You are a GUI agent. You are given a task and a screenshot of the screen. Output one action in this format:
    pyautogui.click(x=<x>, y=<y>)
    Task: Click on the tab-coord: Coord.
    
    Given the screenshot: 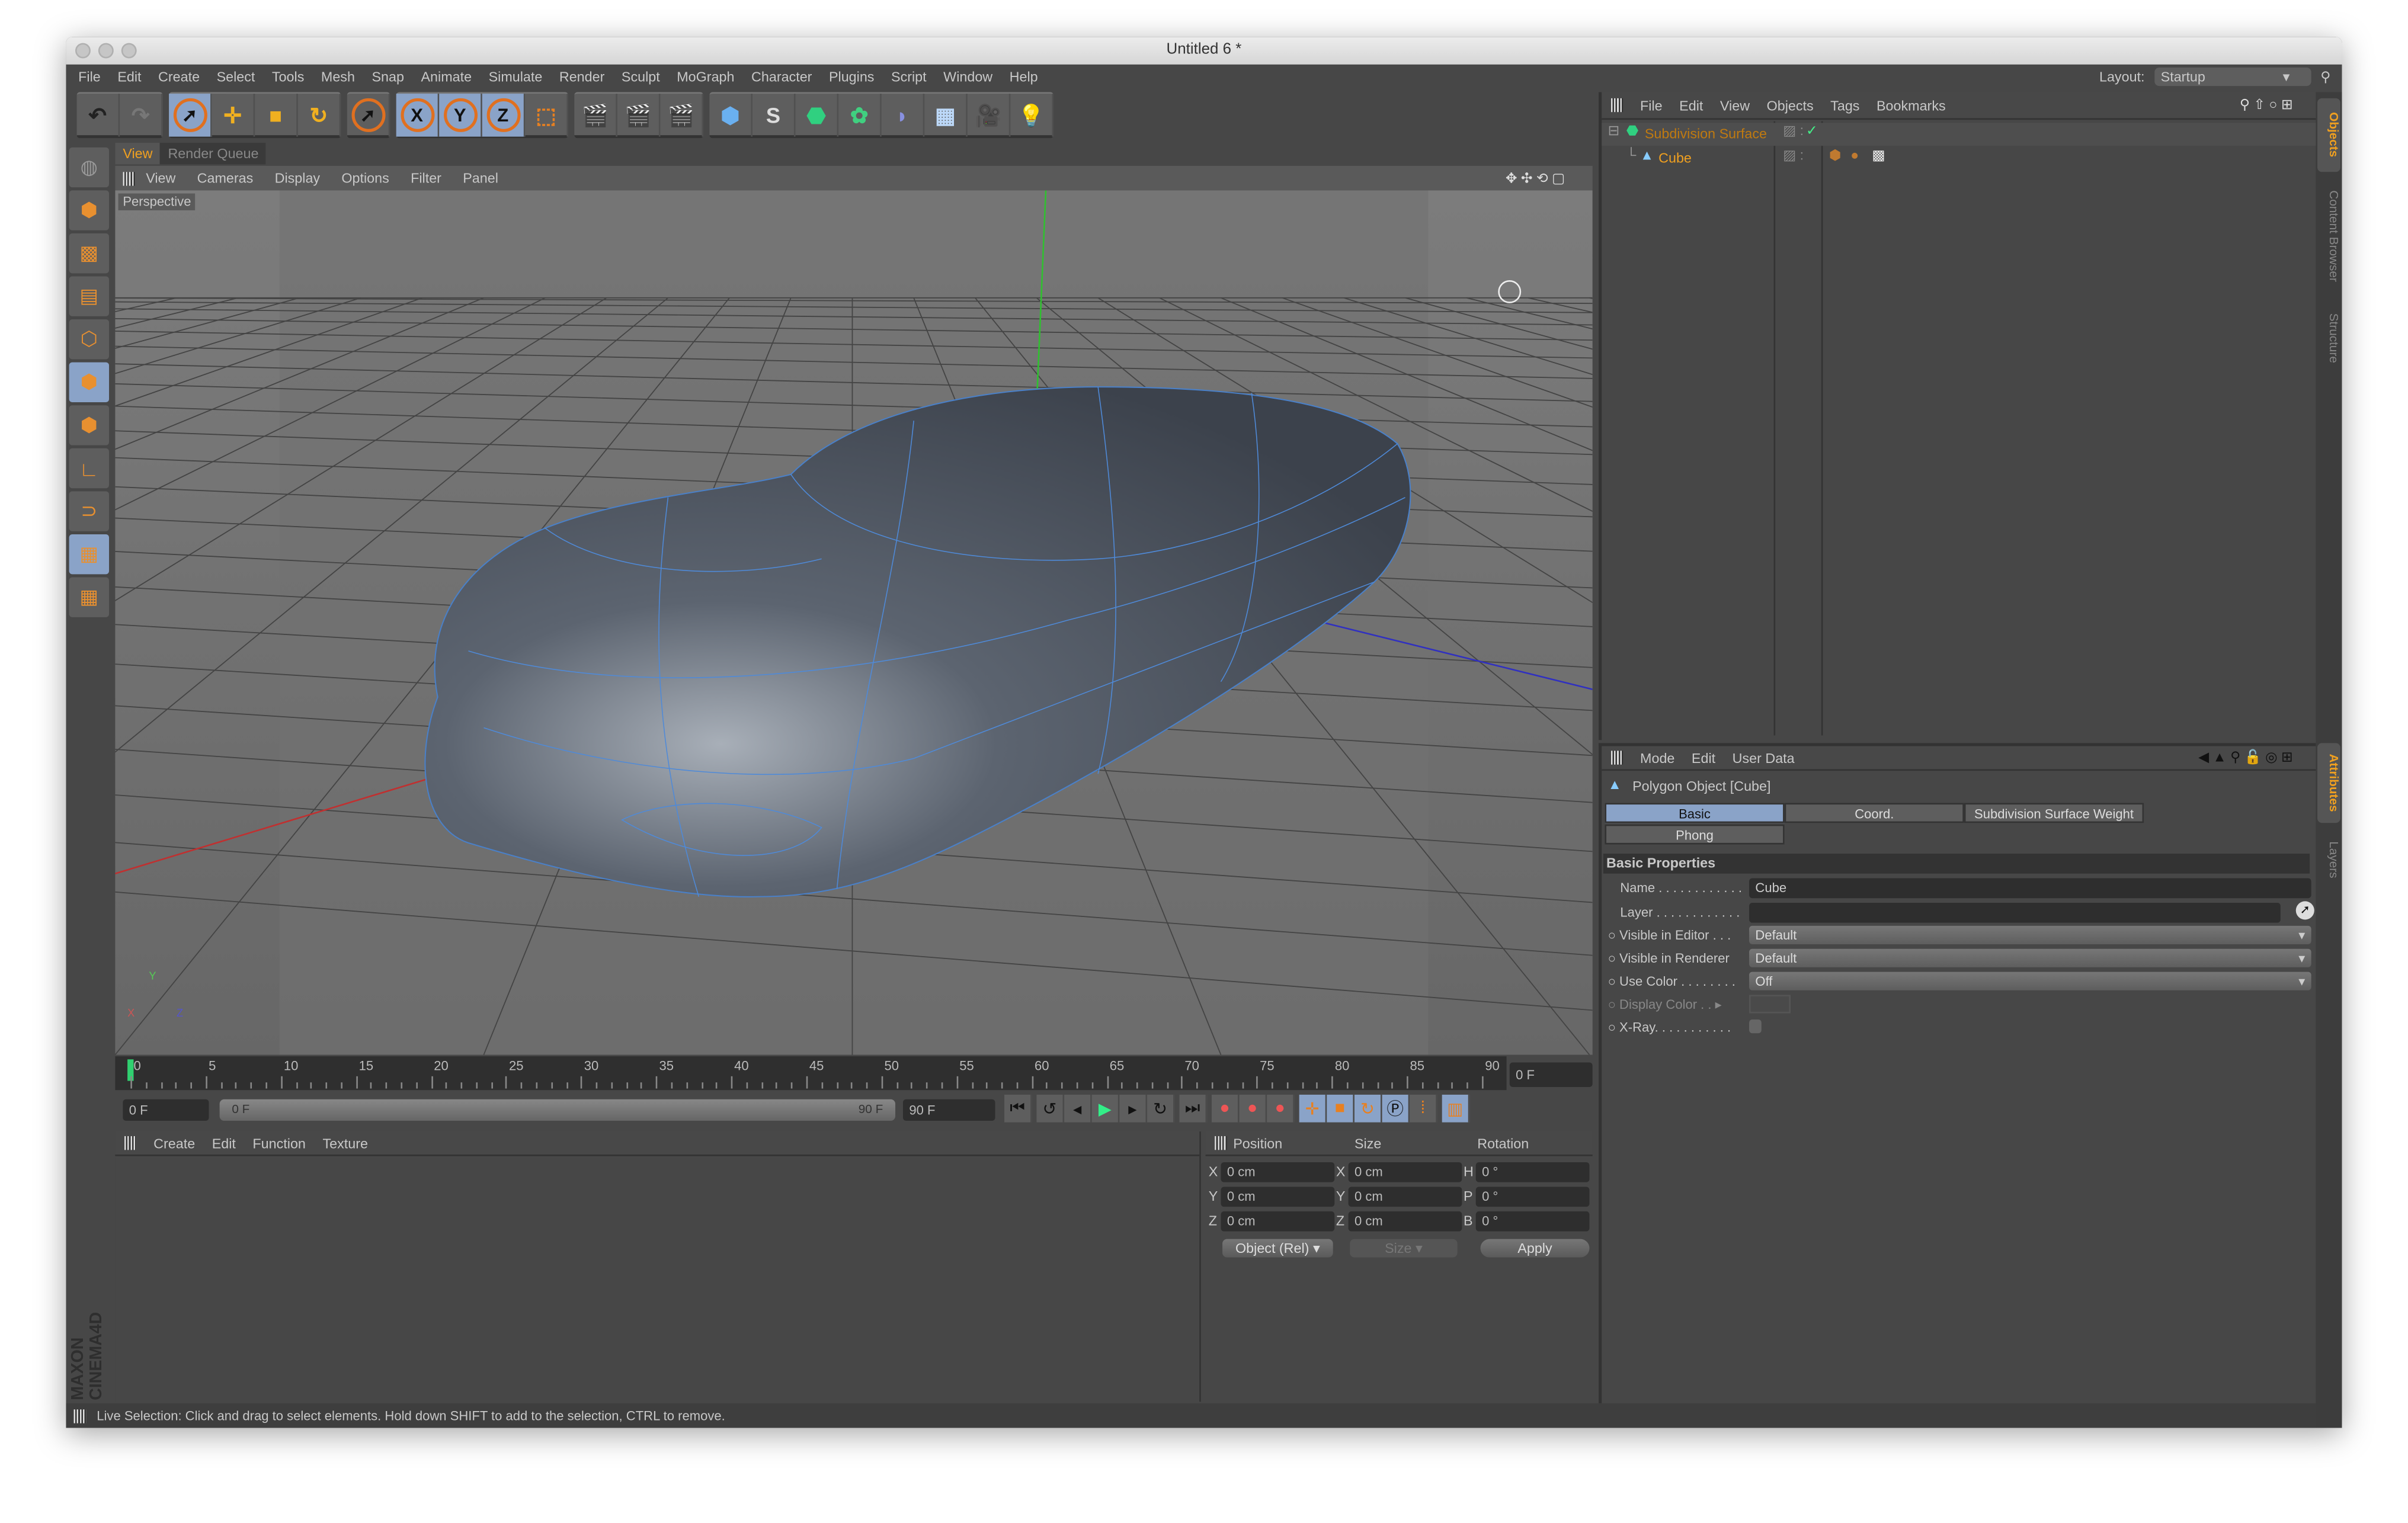 What is the action you would take?
    pyautogui.click(x=1874, y=813)
    